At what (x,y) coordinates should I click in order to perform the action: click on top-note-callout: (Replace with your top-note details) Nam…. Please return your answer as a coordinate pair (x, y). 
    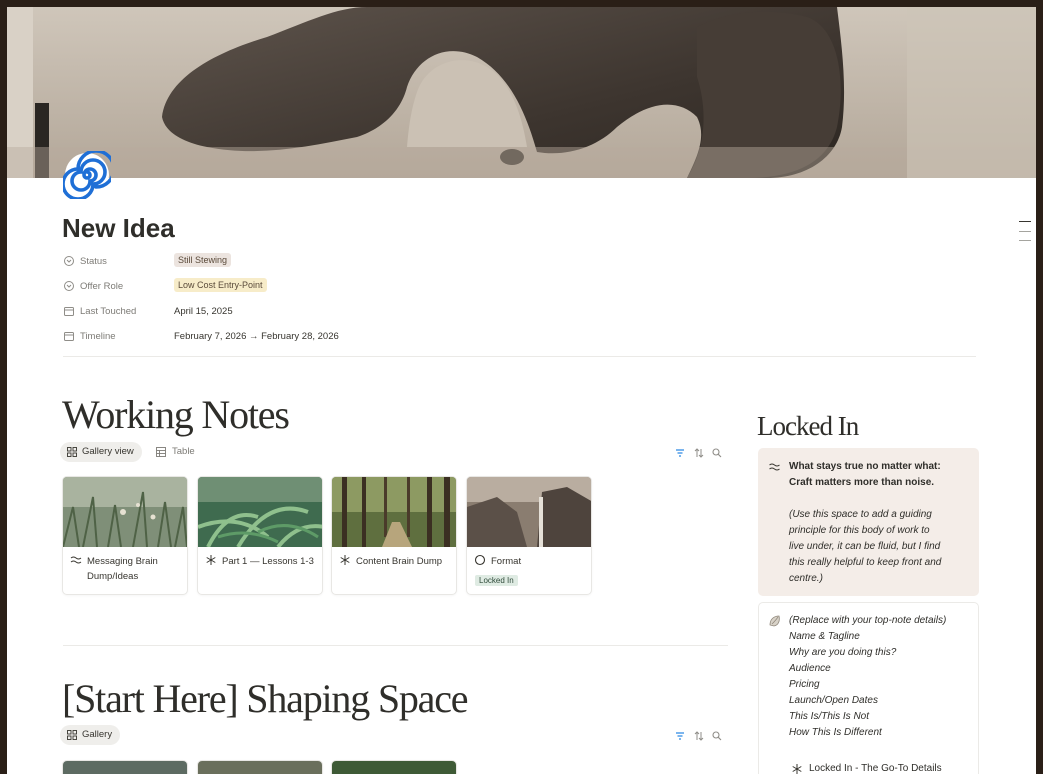
    Looking at the image, I should click on (868, 688).